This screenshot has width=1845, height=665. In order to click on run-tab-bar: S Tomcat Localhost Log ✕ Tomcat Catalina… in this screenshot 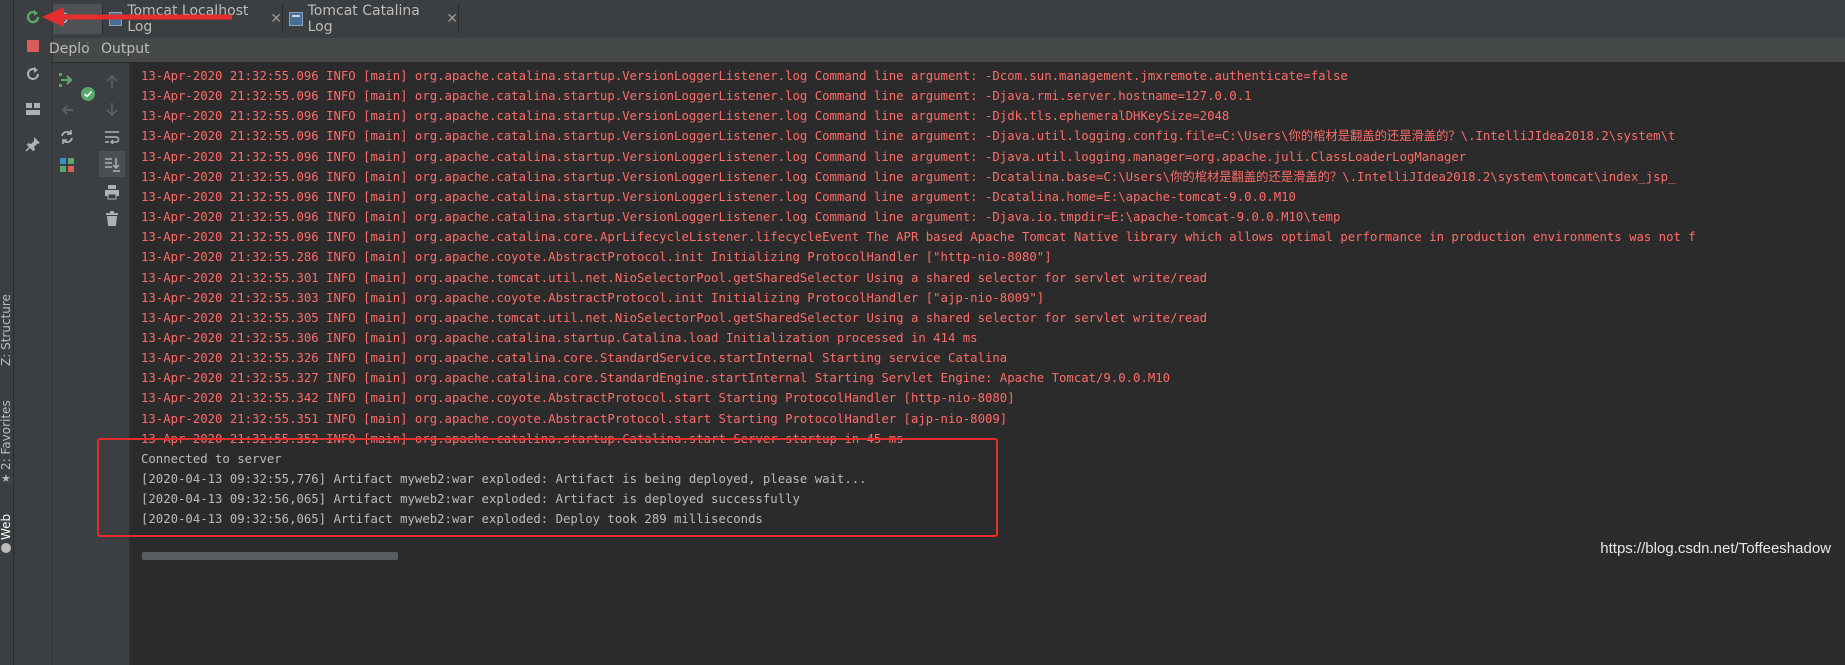, I will do `click(949, 19)`.